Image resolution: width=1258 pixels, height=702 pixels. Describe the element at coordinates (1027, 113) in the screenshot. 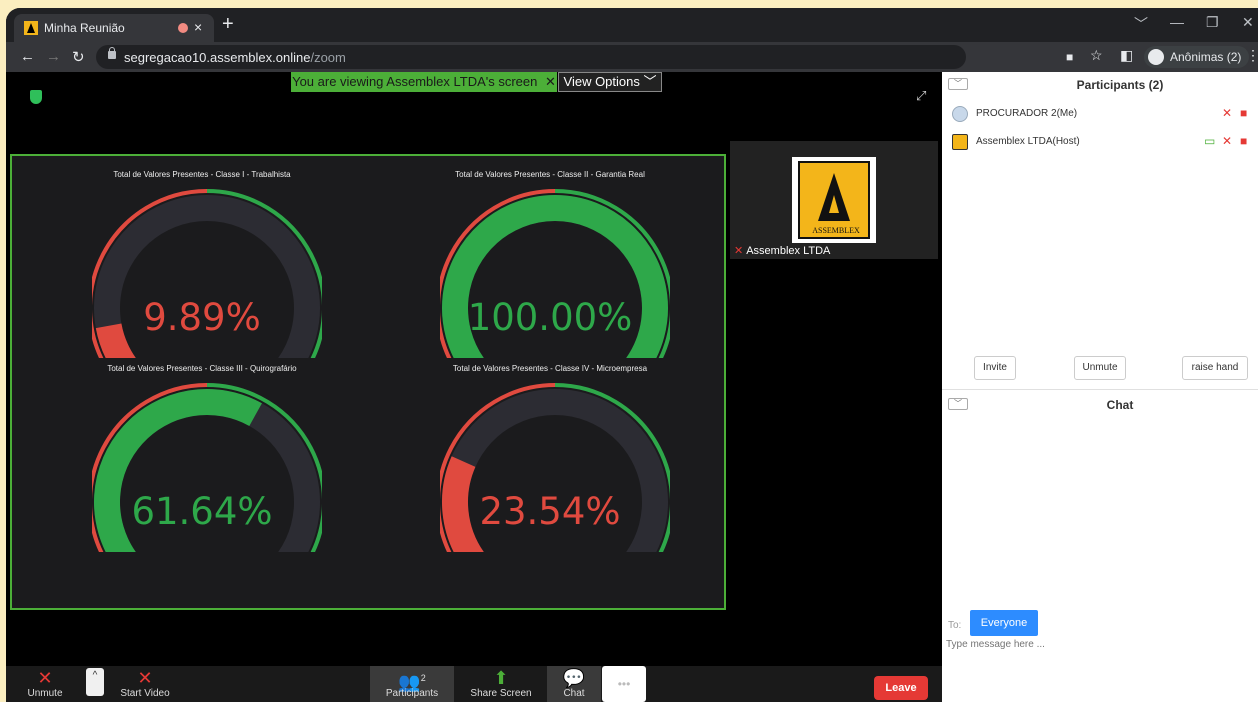

I see `participant-name: PROCURADOR 2(Me)` at that location.